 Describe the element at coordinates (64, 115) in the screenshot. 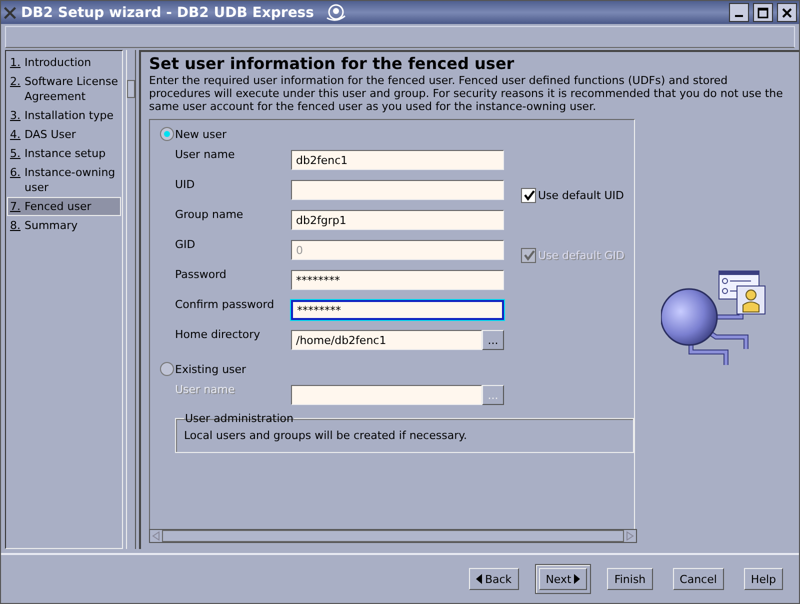

I see `step-item: 3. Installation type` at that location.